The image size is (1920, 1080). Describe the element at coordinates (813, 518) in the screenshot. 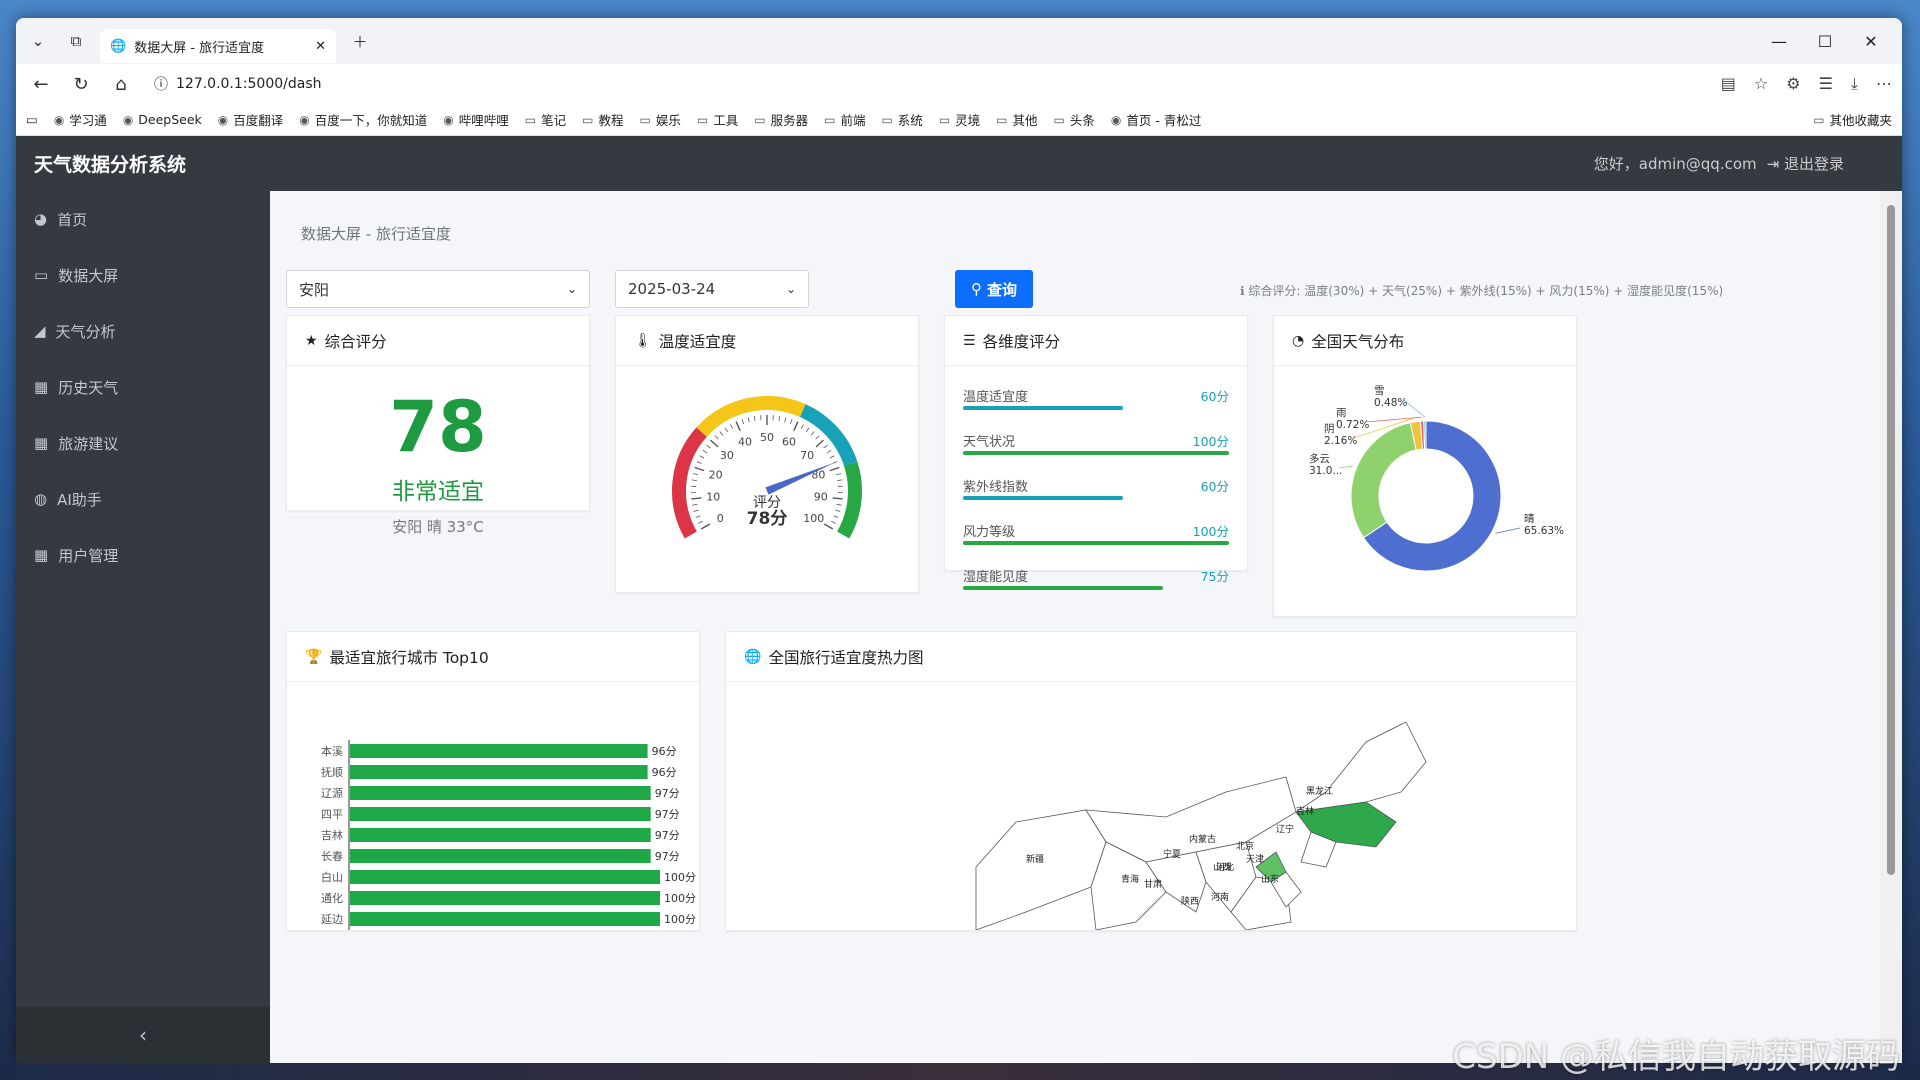

I see `gauge-tick-label: 100` at that location.